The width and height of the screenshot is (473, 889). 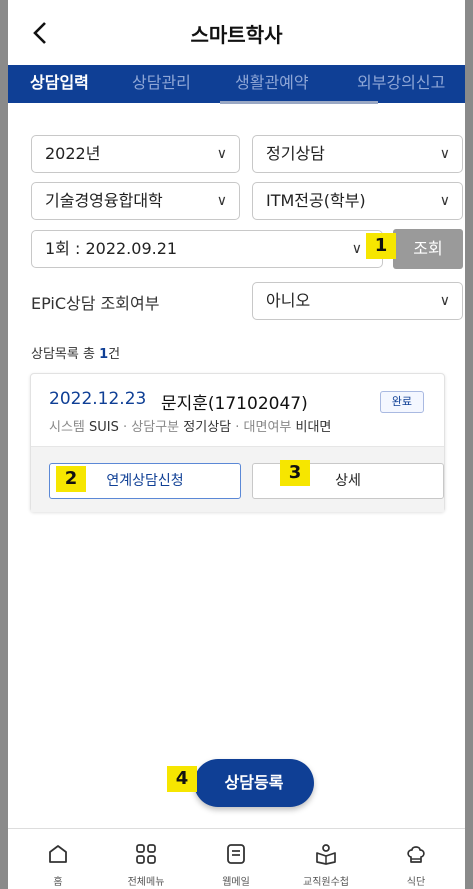 What do you see at coordinates (104, 200) in the screenshot?
I see `college-value: 기술경영융합대학` at bounding box center [104, 200].